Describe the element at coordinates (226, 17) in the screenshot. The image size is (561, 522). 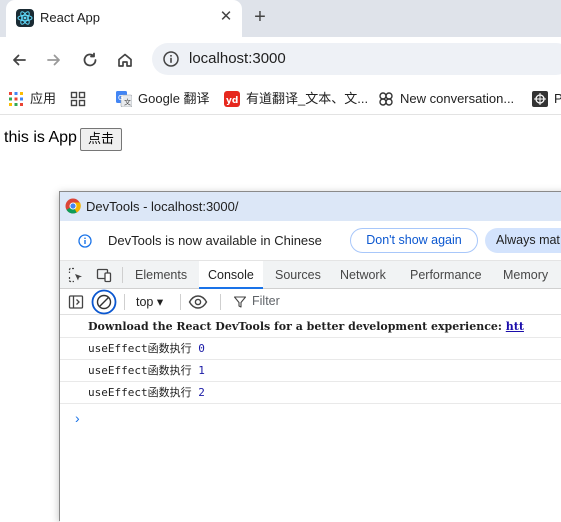
I see `close-tab-icon: ✕` at that location.